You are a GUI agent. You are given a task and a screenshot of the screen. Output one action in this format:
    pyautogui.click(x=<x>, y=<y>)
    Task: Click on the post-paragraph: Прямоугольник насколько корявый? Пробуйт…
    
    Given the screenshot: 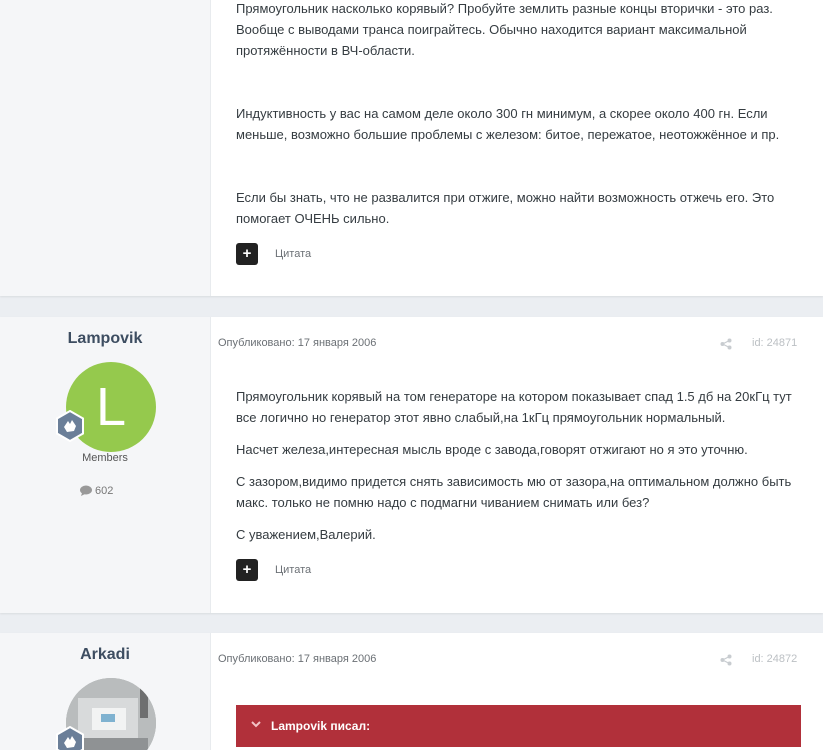 What is the action you would take?
    pyautogui.click(x=504, y=29)
    